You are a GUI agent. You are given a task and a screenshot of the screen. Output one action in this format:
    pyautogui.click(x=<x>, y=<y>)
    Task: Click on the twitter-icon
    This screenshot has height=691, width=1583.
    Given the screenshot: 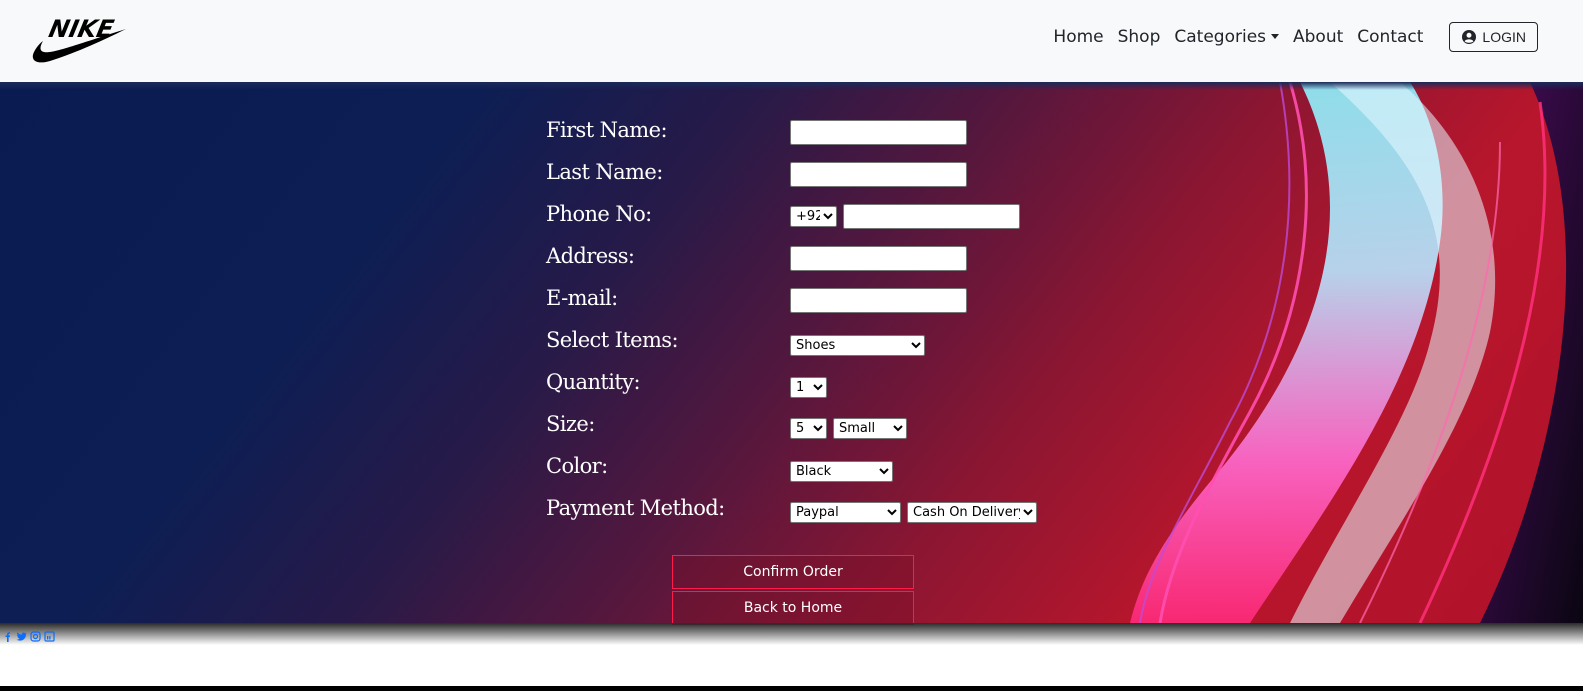 What is the action you would take?
    pyautogui.click(x=21, y=634)
    